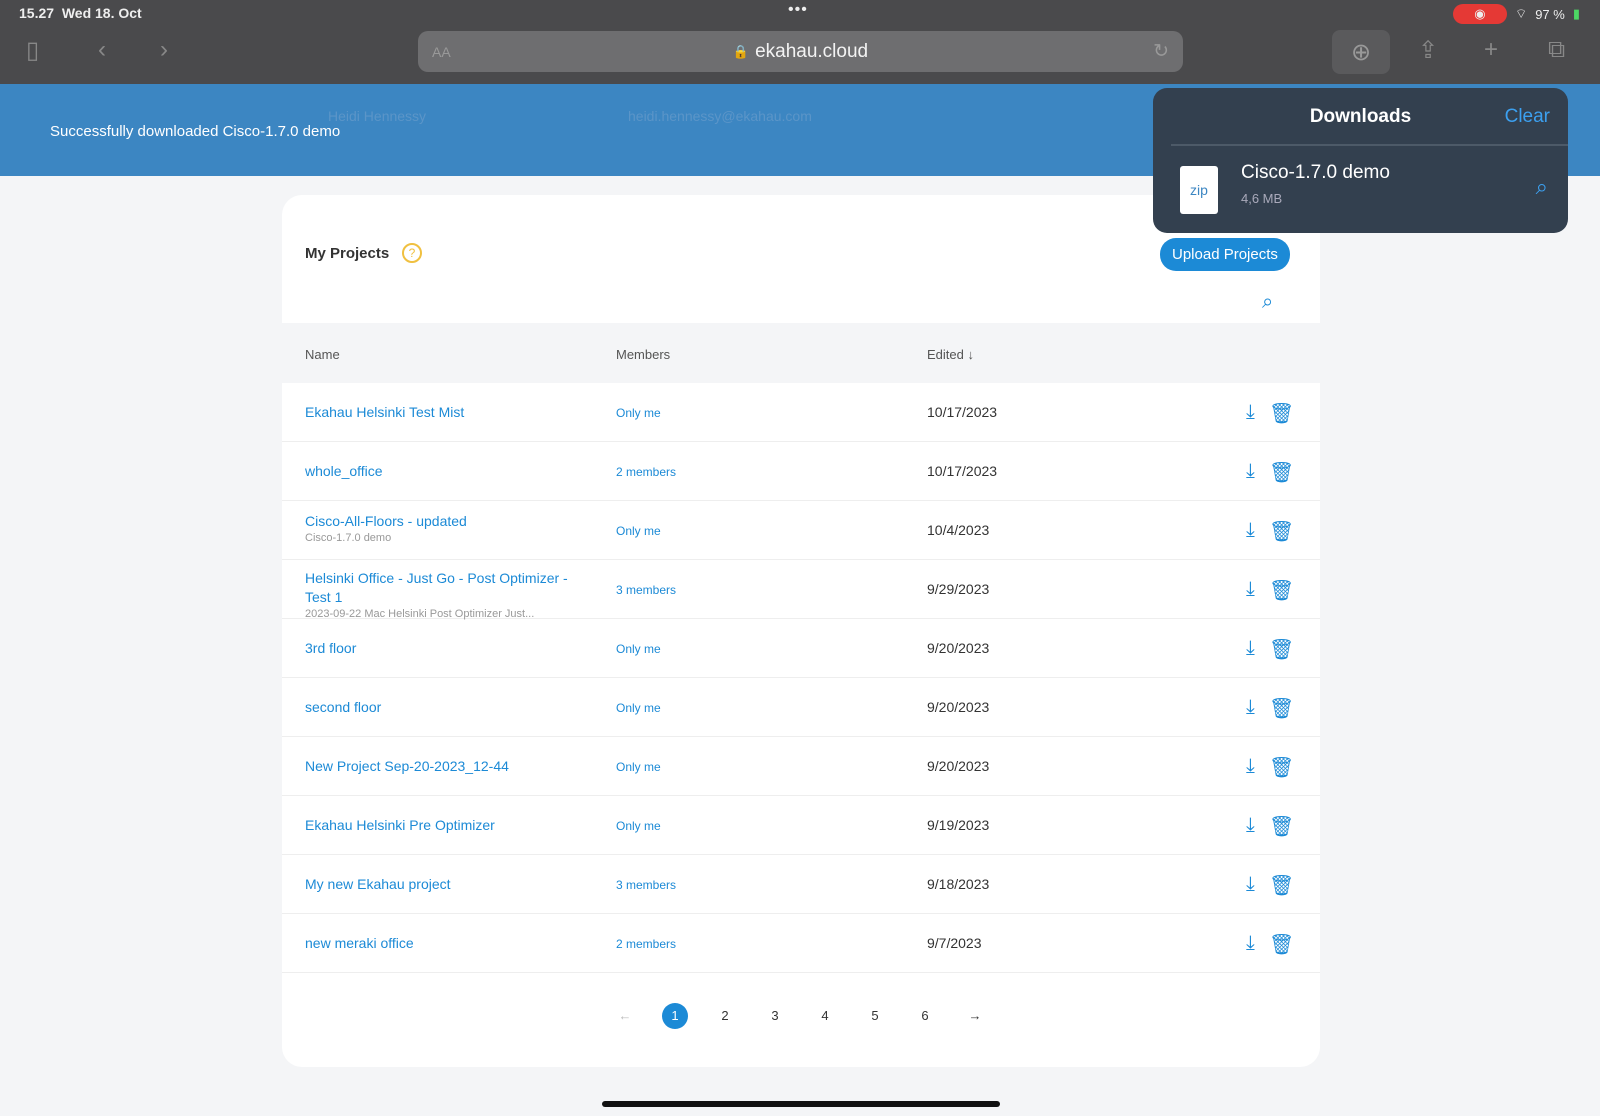  I want to click on project-link: whole_office, so click(344, 471).